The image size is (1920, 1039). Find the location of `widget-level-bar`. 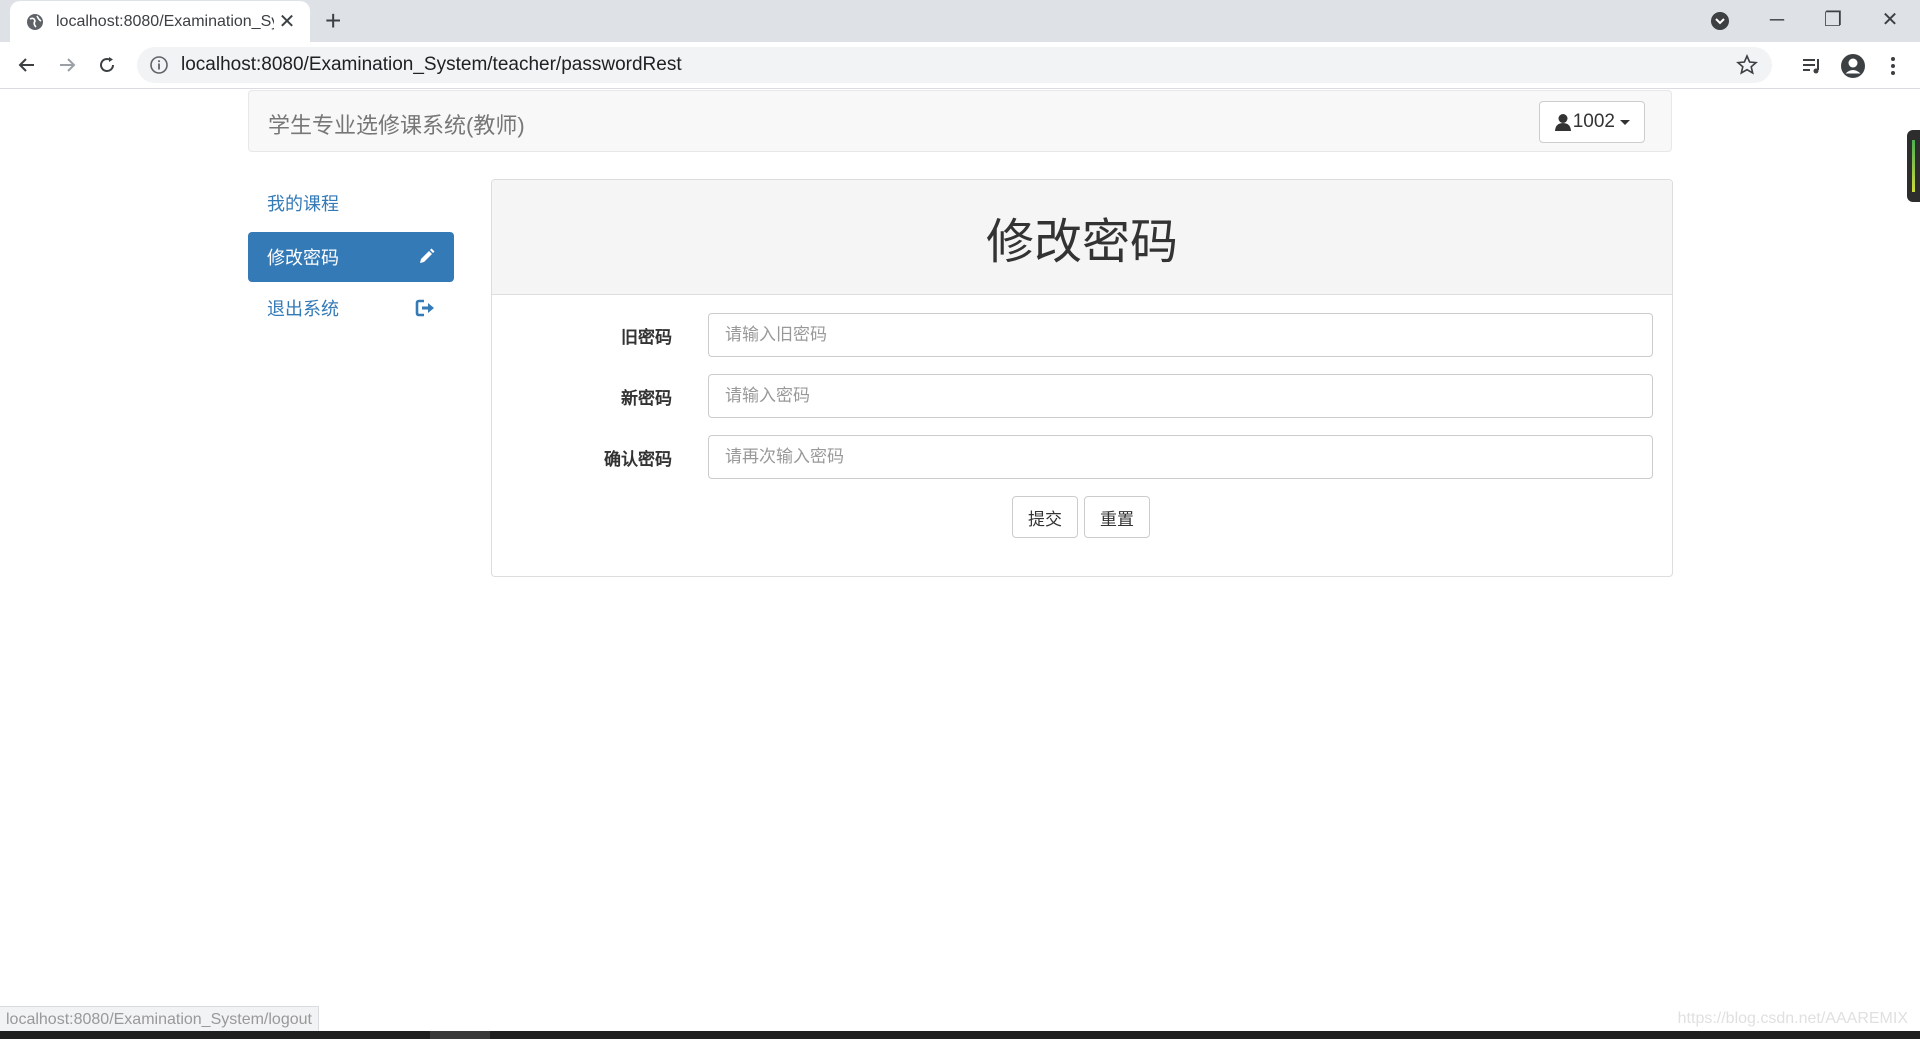

widget-level-bar is located at coordinates (1913, 166).